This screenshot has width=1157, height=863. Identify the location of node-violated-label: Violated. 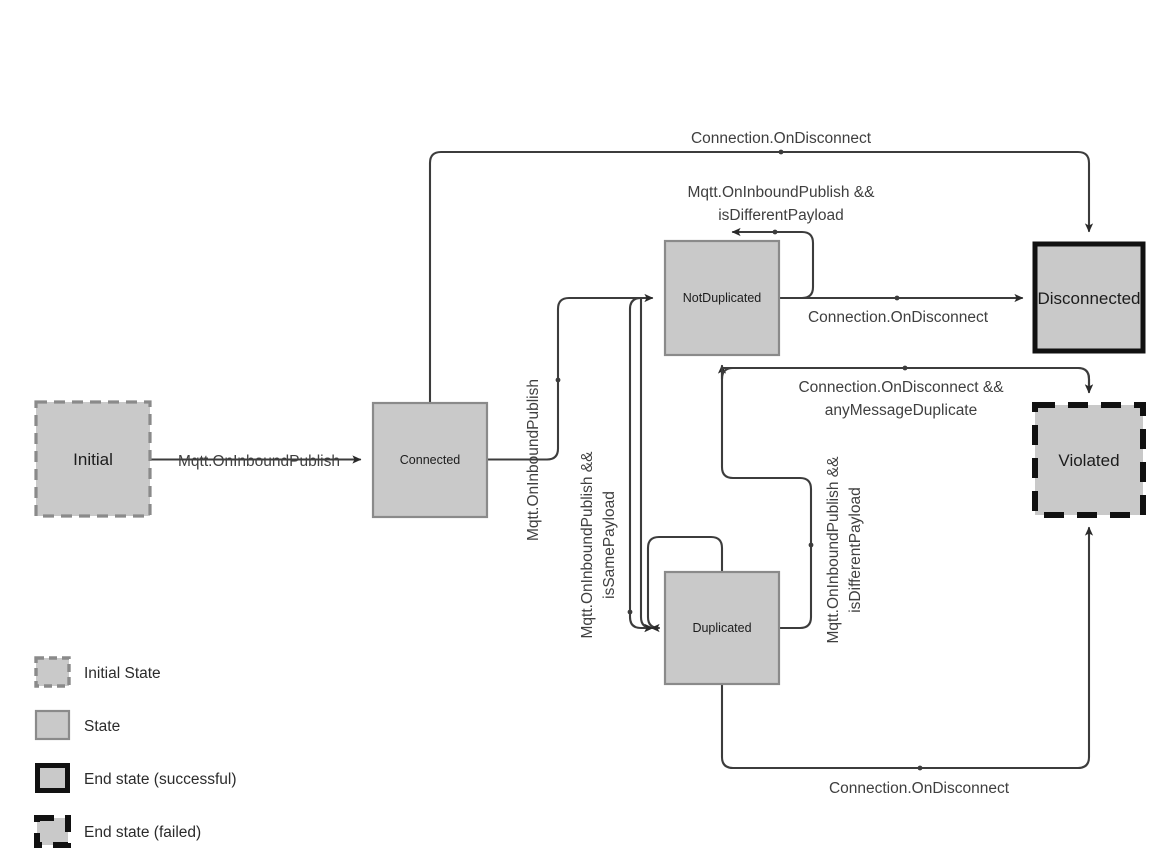
(1088, 460).